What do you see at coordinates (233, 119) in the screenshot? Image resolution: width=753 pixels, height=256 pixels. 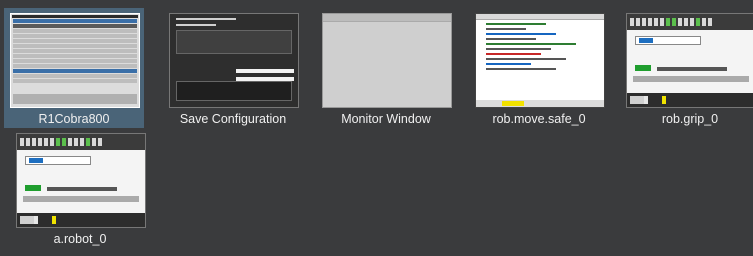 I see `window-title: Save Configuration` at bounding box center [233, 119].